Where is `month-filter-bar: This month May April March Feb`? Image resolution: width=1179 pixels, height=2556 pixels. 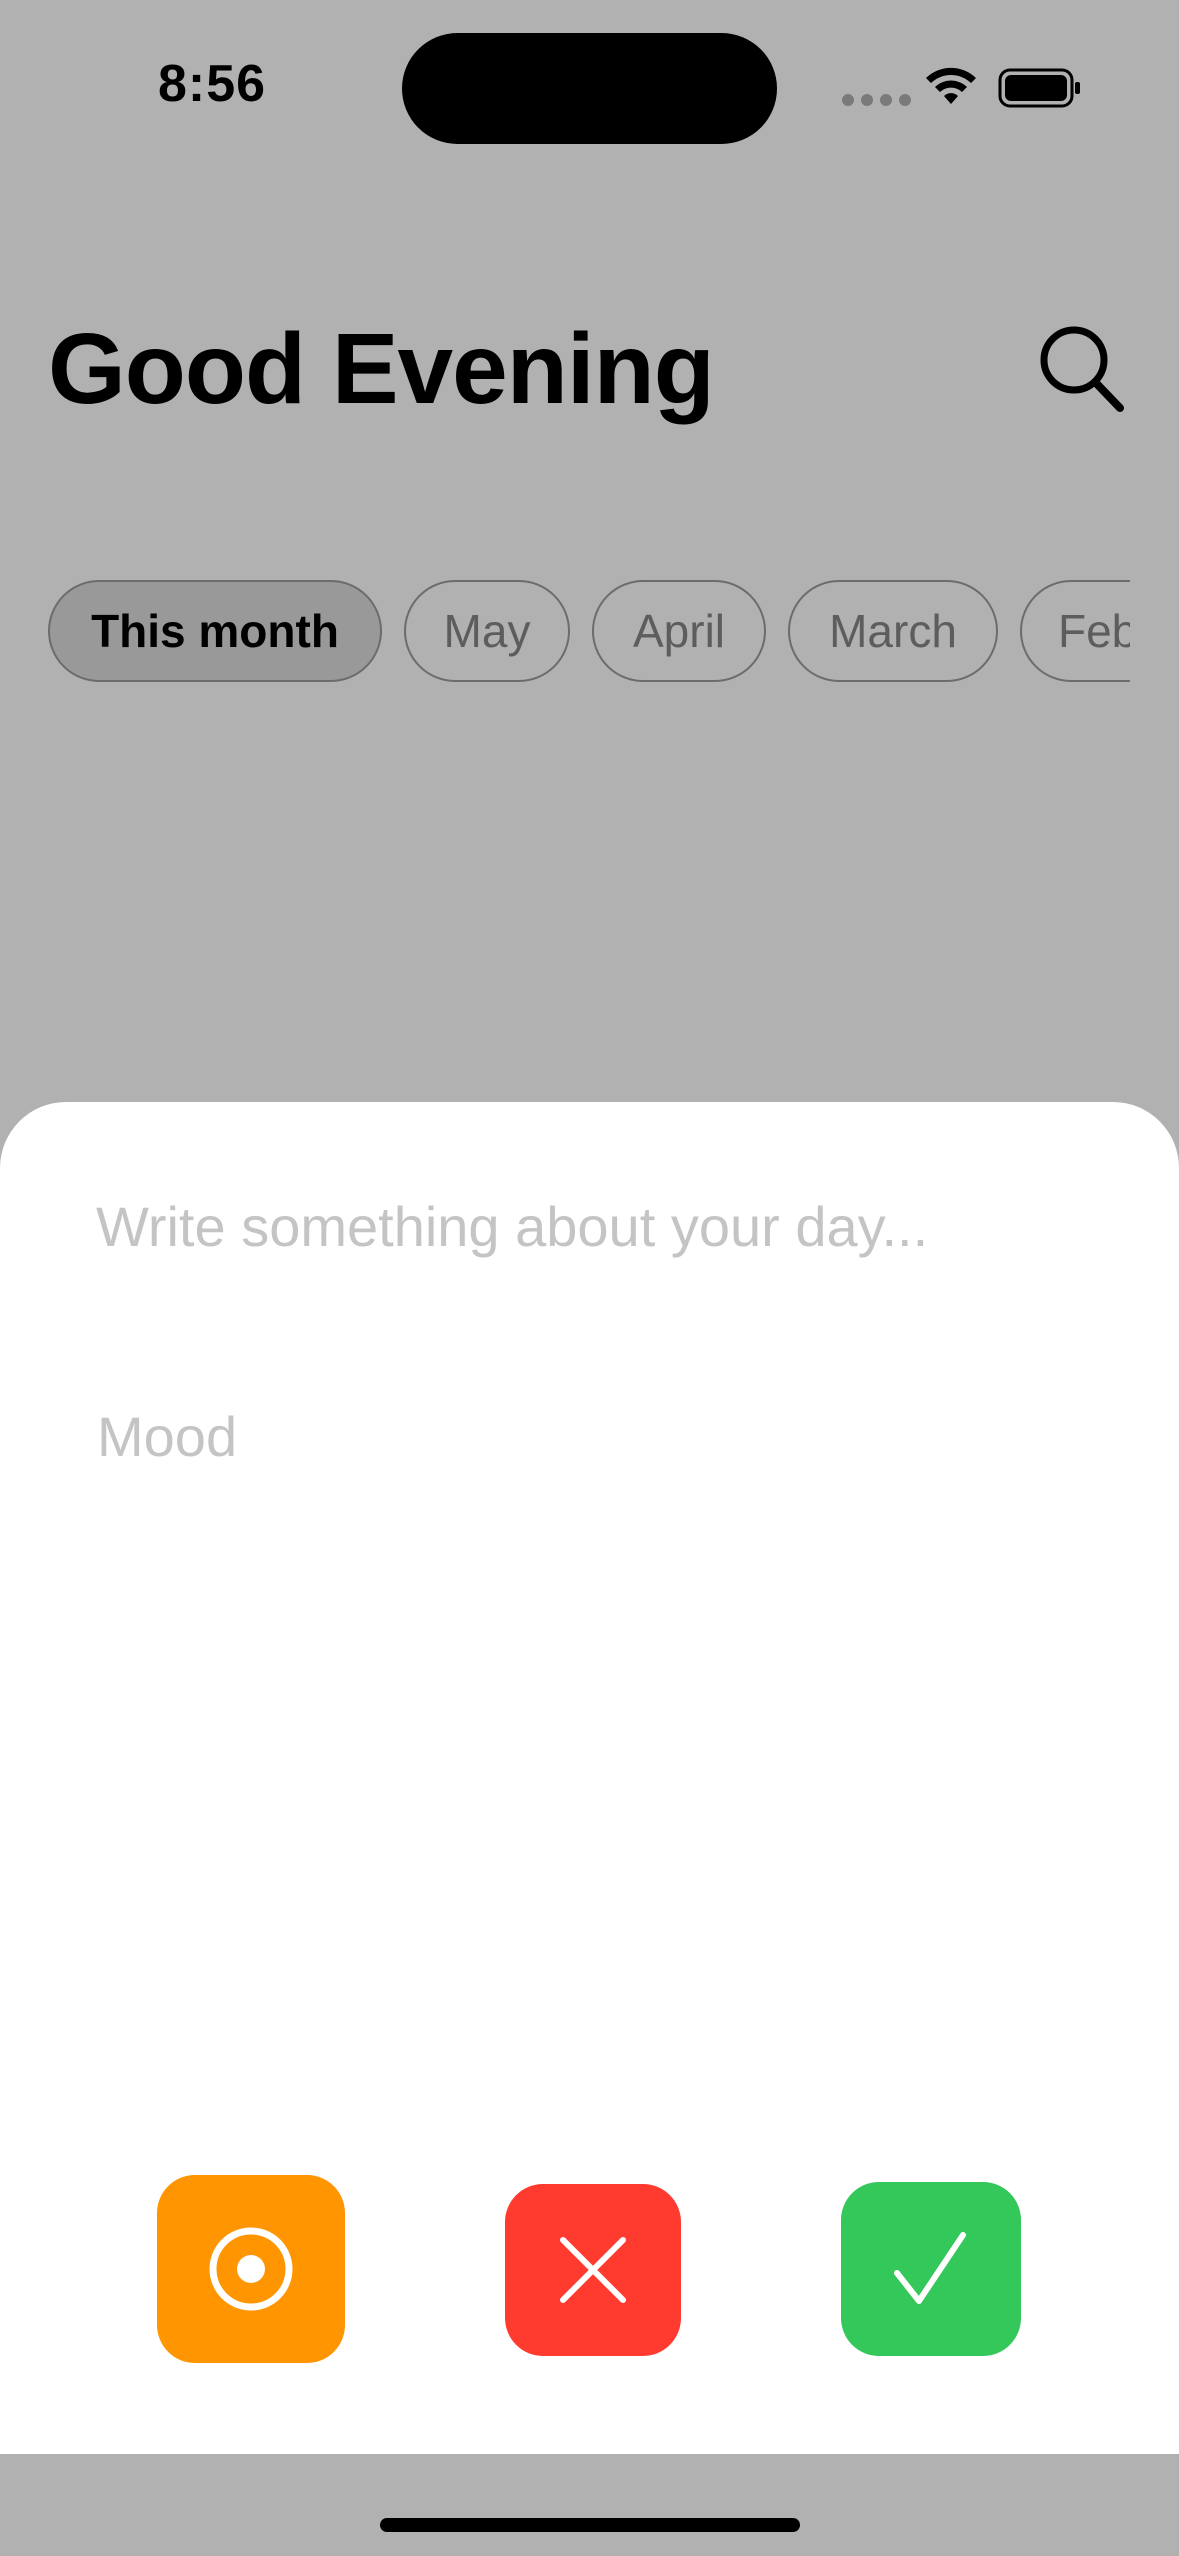 month-filter-bar: This month May April March Feb is located at coordinates (589, 633).